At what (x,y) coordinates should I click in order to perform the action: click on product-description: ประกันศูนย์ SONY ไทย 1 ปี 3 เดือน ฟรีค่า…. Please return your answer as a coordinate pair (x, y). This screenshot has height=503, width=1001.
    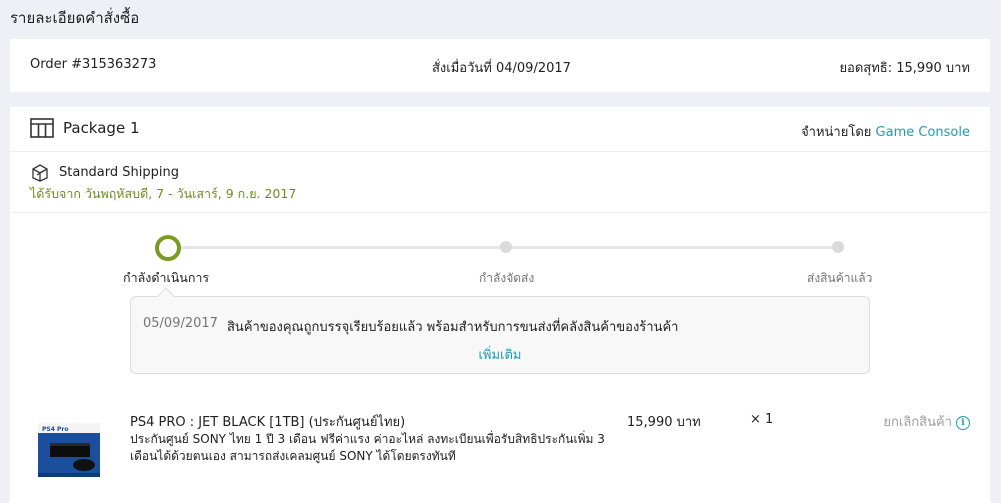
    Looking at the image, I should click on (367, 447).